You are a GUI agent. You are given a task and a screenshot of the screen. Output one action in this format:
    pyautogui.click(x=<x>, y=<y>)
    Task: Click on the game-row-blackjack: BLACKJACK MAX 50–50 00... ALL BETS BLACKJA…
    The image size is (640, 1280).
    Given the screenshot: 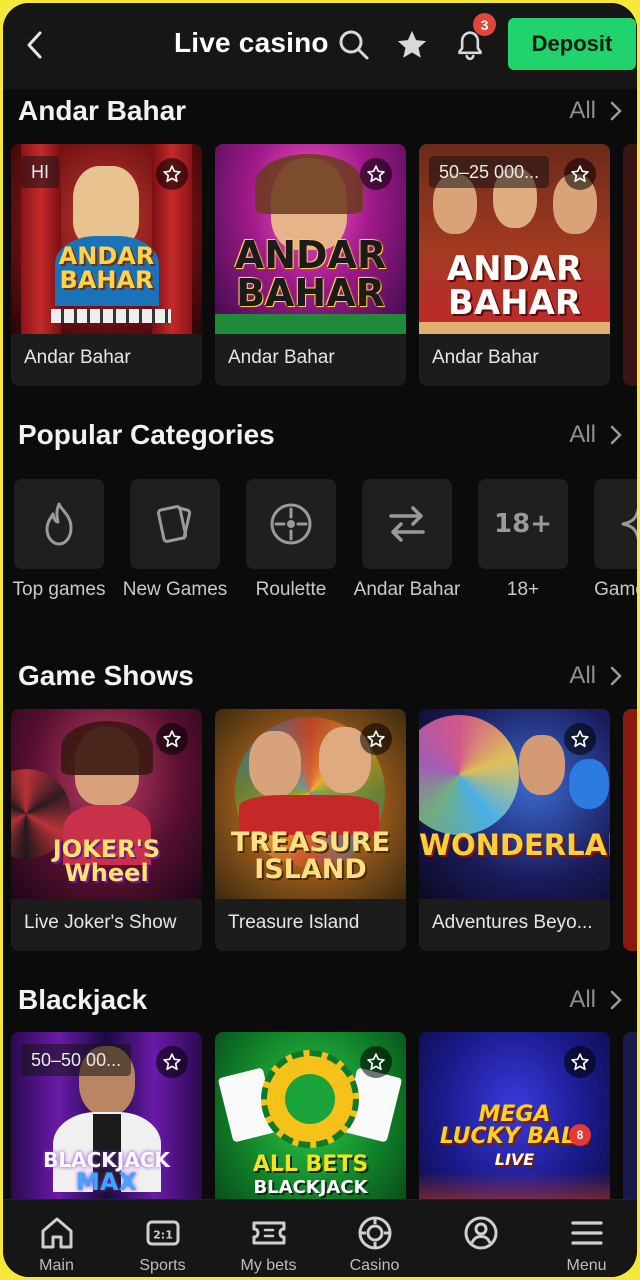 What is the action you would take?
    pyautogui.click(x=324, y=1115)
    